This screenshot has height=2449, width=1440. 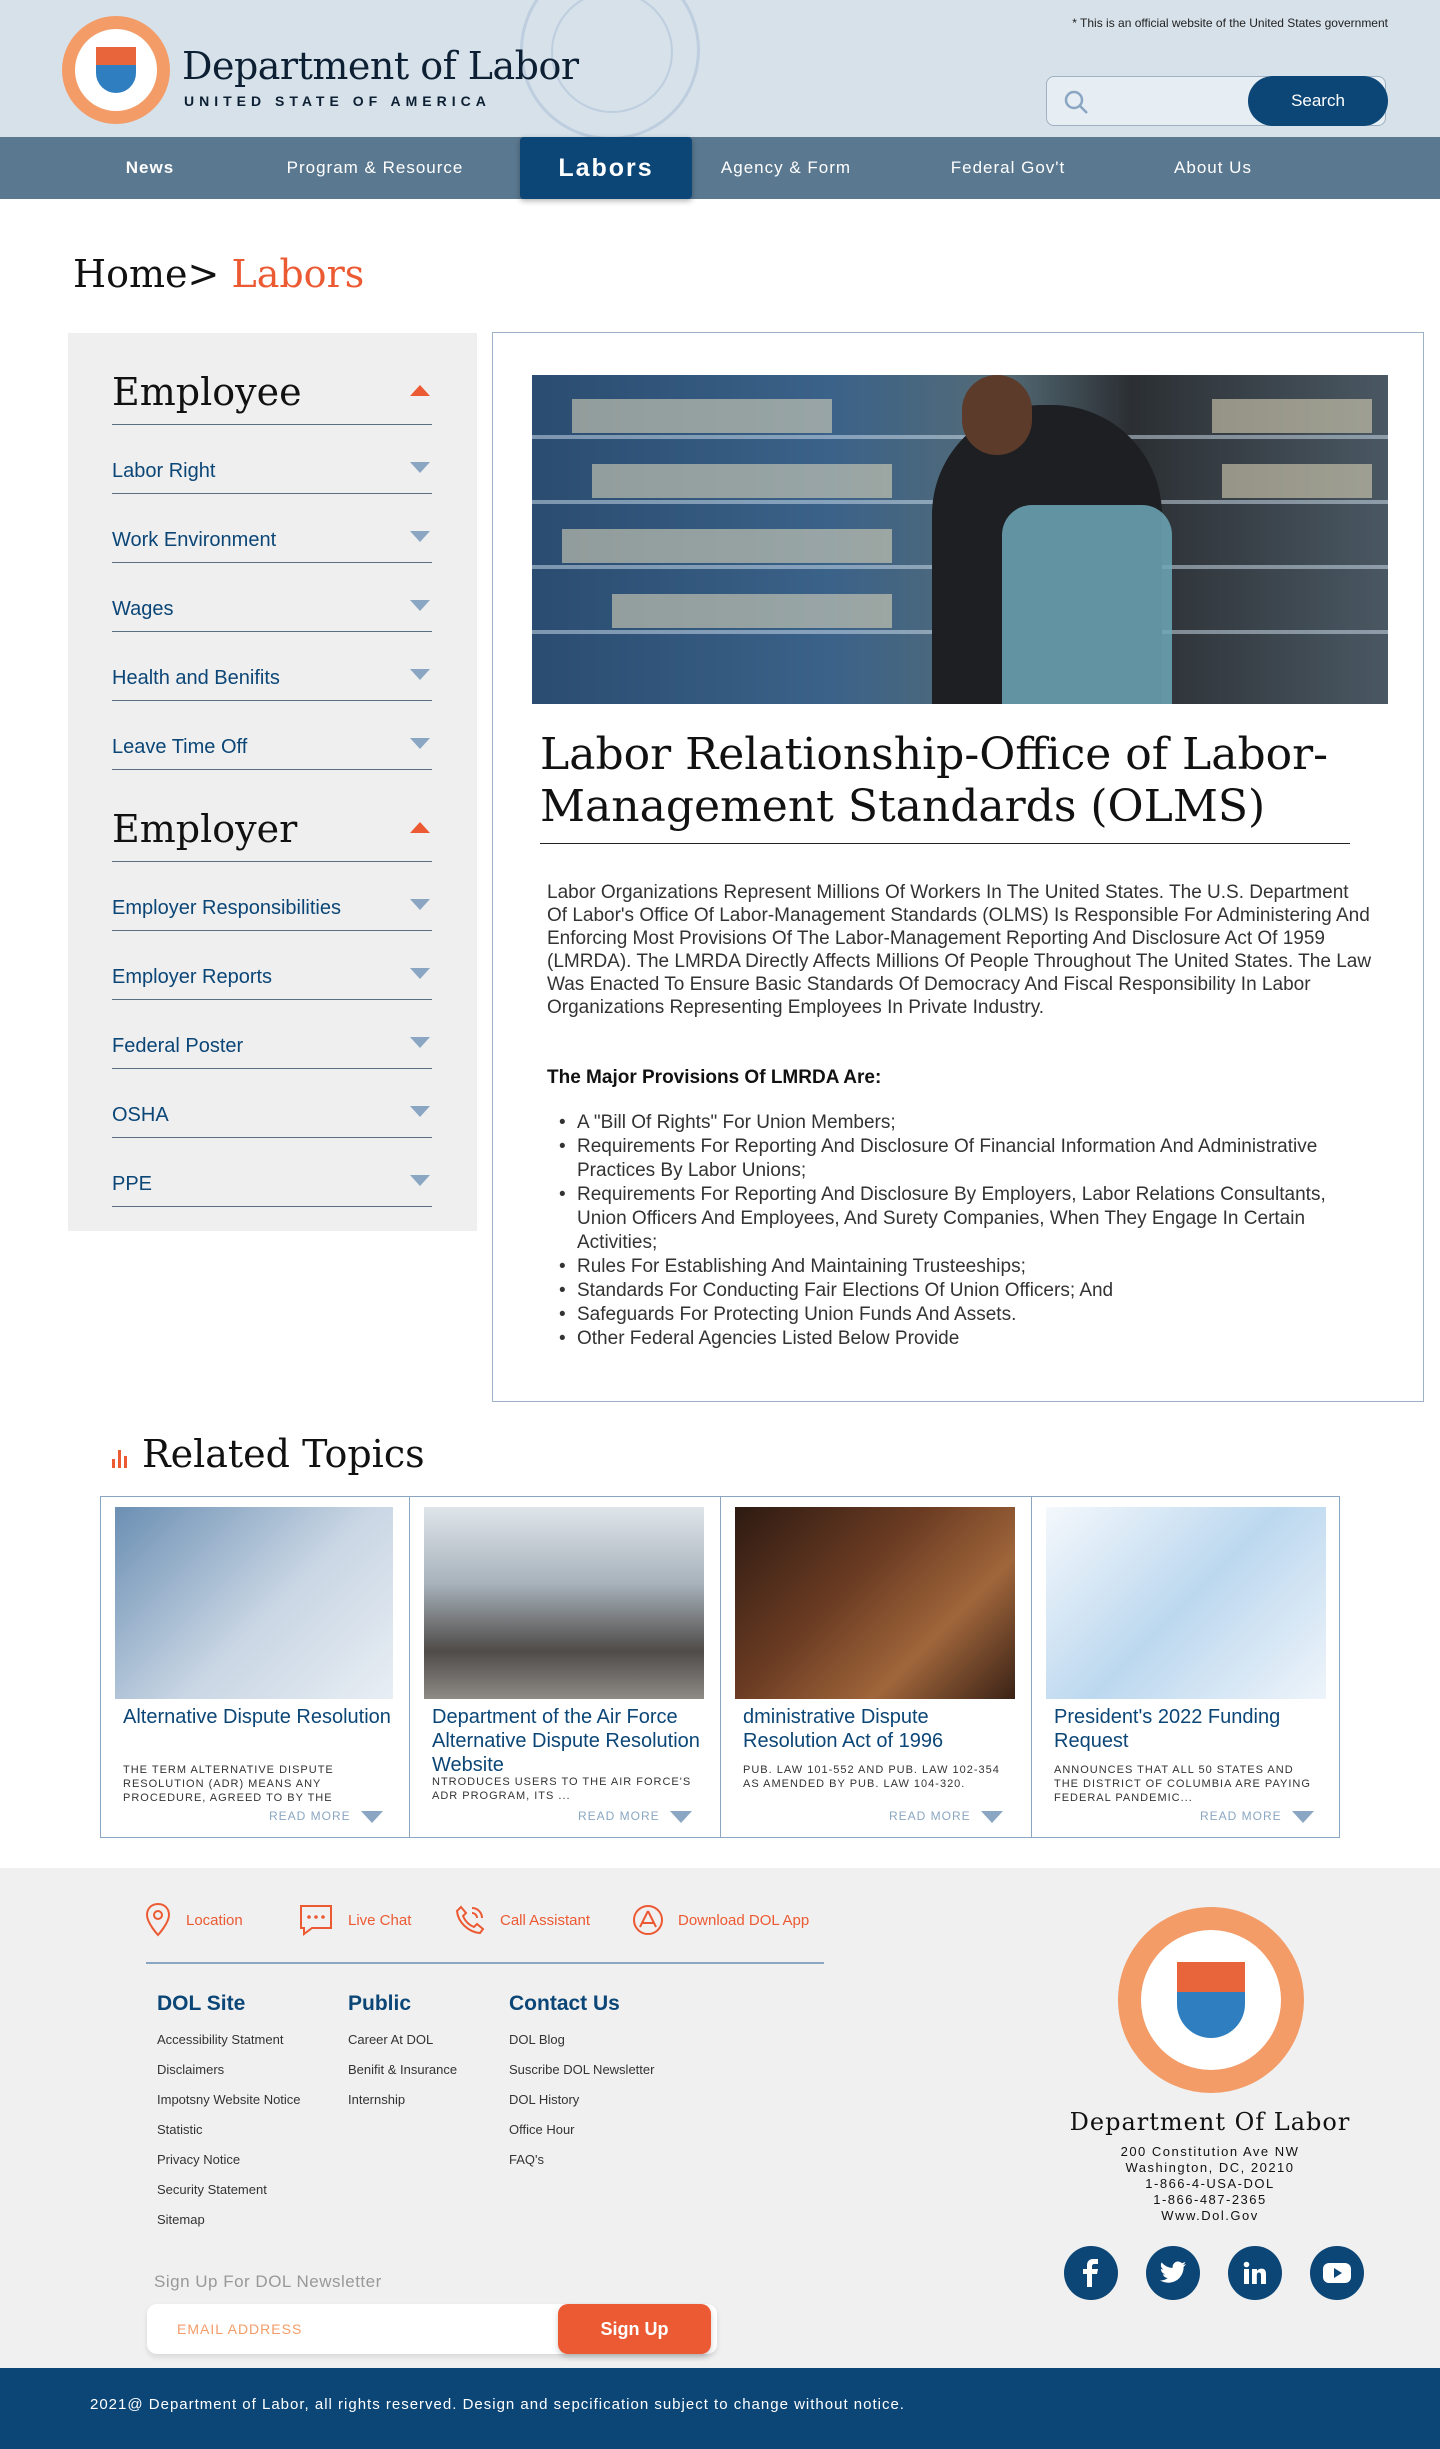 I want to click on call-assistant-link: Call Assistant, so click(x=522, y=1920).